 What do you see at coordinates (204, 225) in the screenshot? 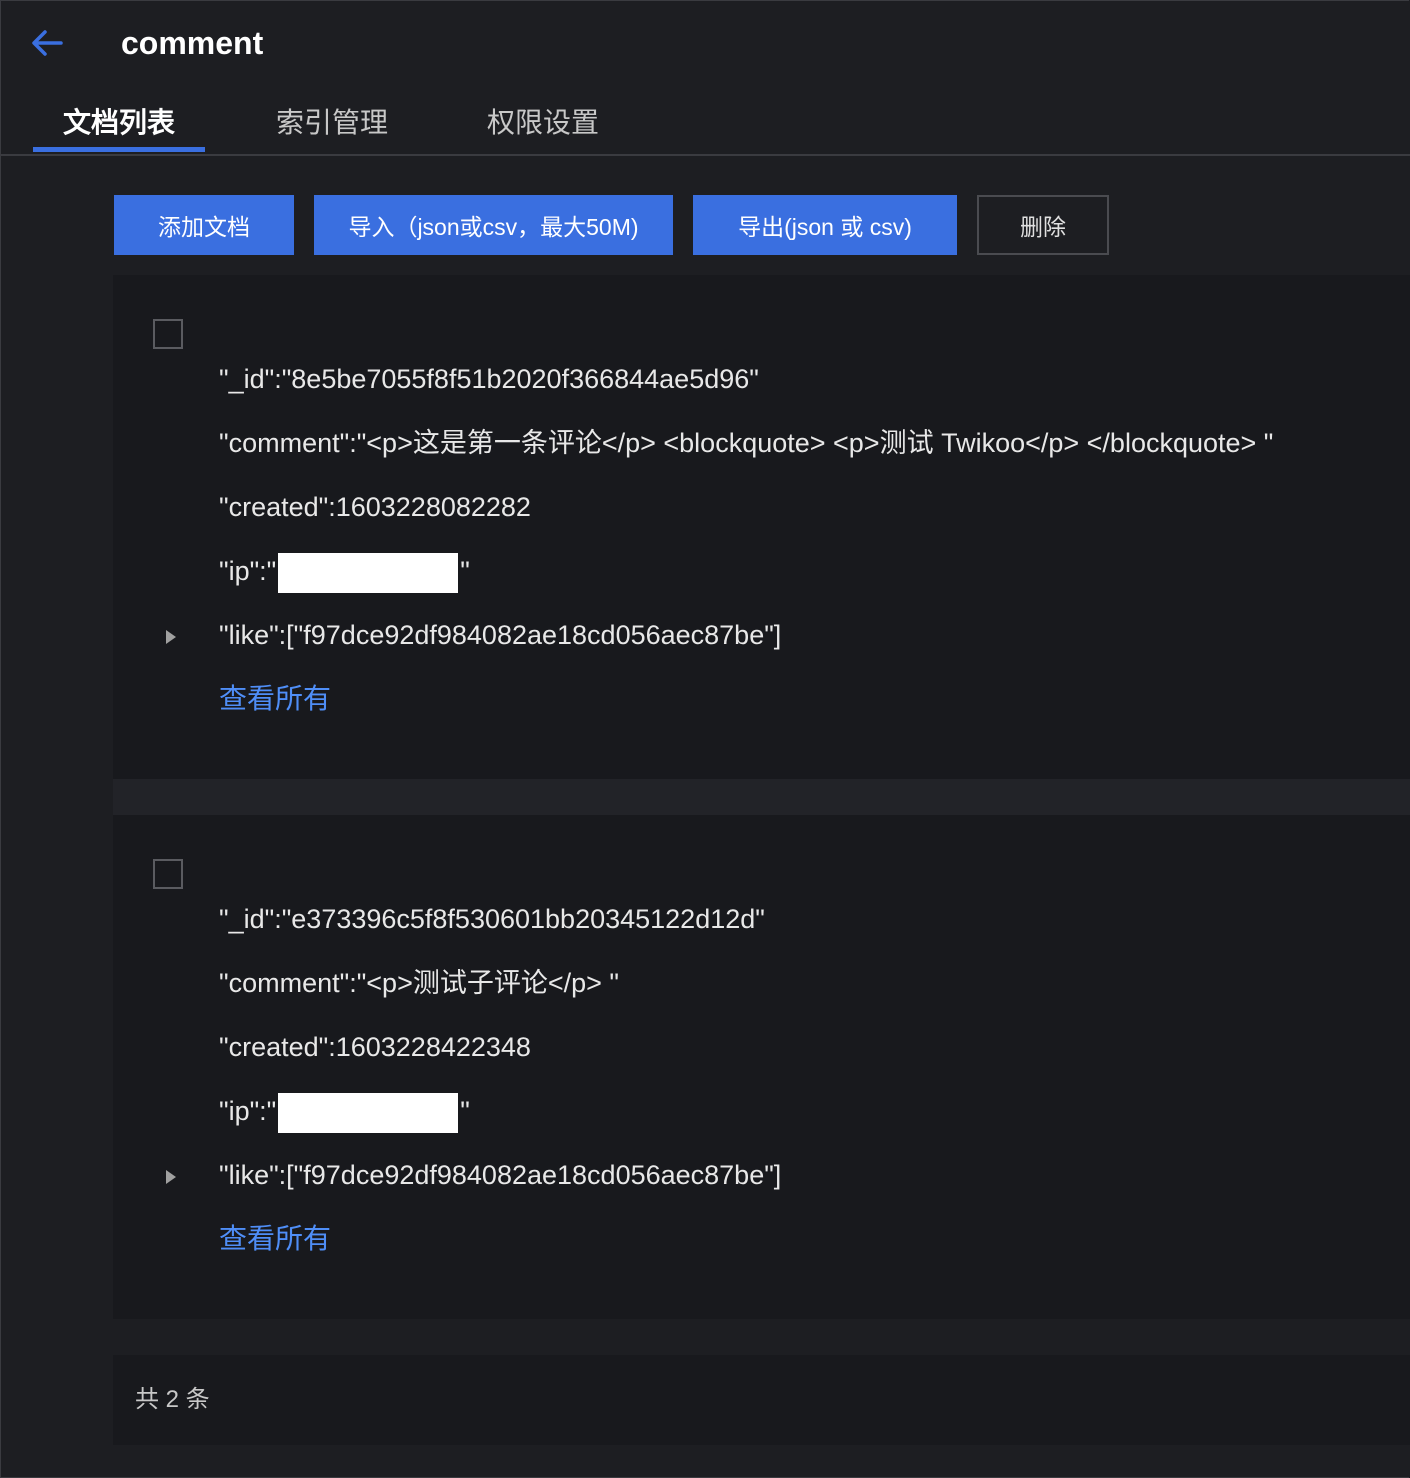
I see `add-document-button: 添加文档` at bounding box center [204, 225].